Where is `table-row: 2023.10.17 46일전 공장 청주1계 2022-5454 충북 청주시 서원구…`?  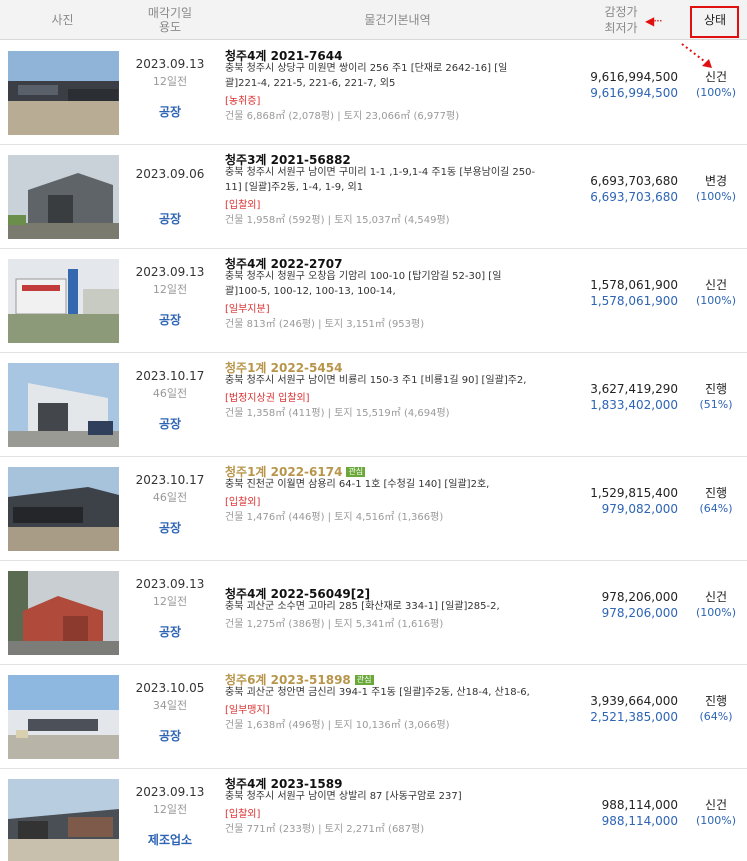
table-row: 2023.10.17 46일전 공장 청주1계 2022-5454 충북 청주시 서원구… is located at coordinates (373, 405).